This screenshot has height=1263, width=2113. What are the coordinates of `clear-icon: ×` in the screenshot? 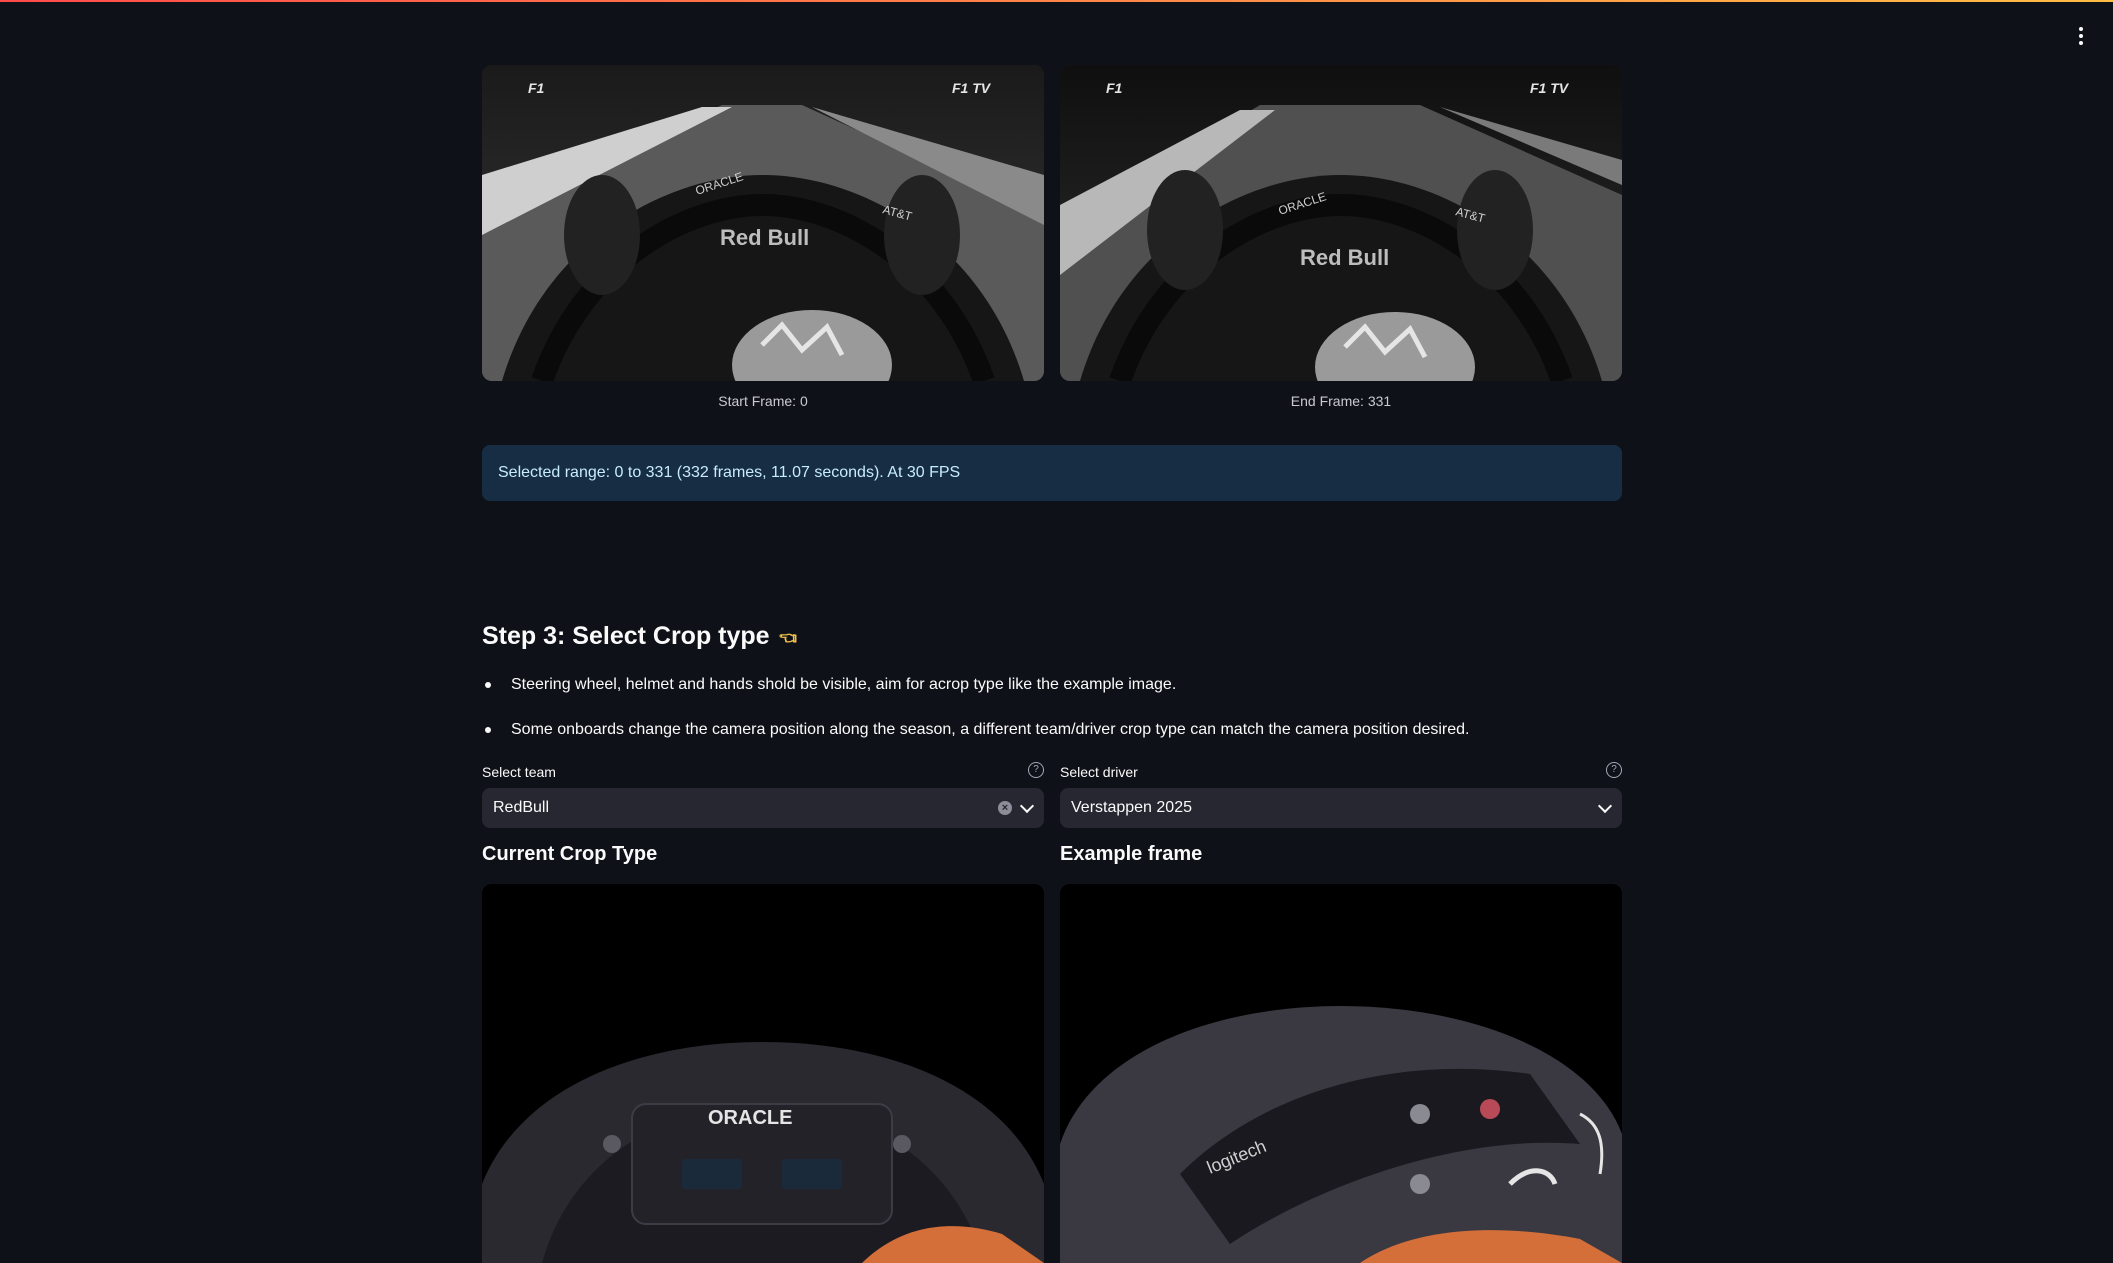 It's located at (1005, 808).